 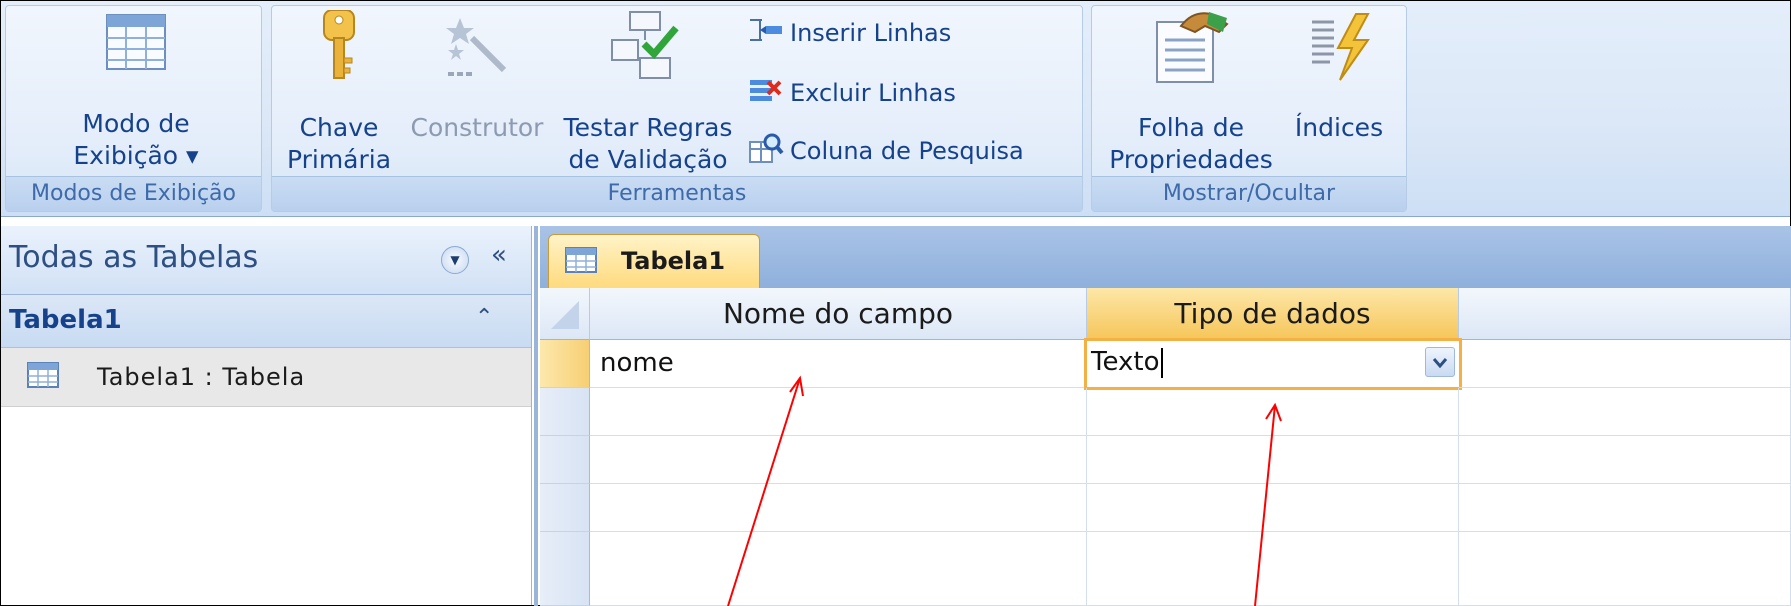 What do you see at coordinates (1004, 490) in the screenshot?
I see `annotation-arrows` at bounding box center [1004, 490].